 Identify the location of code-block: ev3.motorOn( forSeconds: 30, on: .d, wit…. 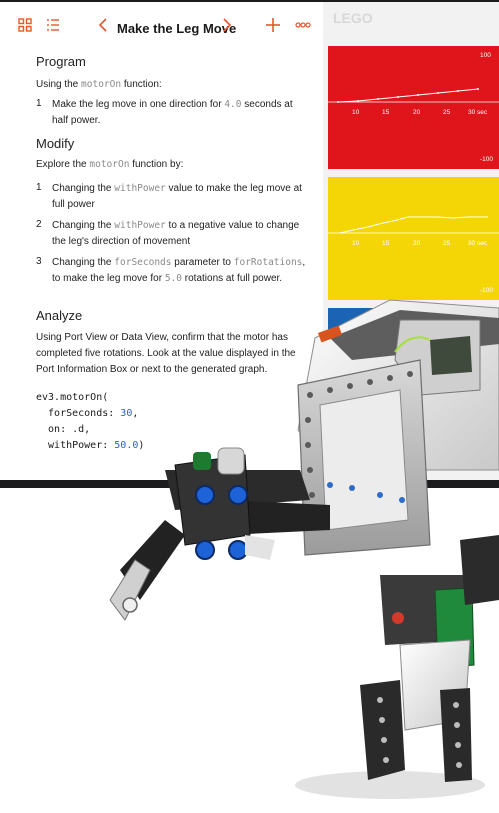
(90, 422).